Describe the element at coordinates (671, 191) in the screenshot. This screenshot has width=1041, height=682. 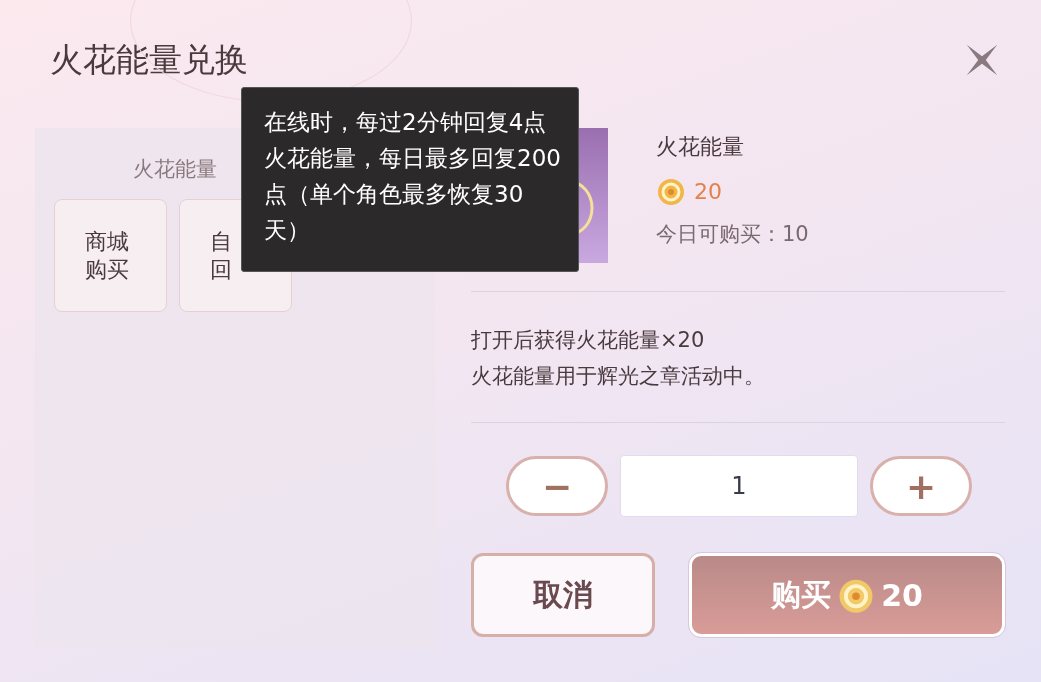
I see `coin-icon` at that location.